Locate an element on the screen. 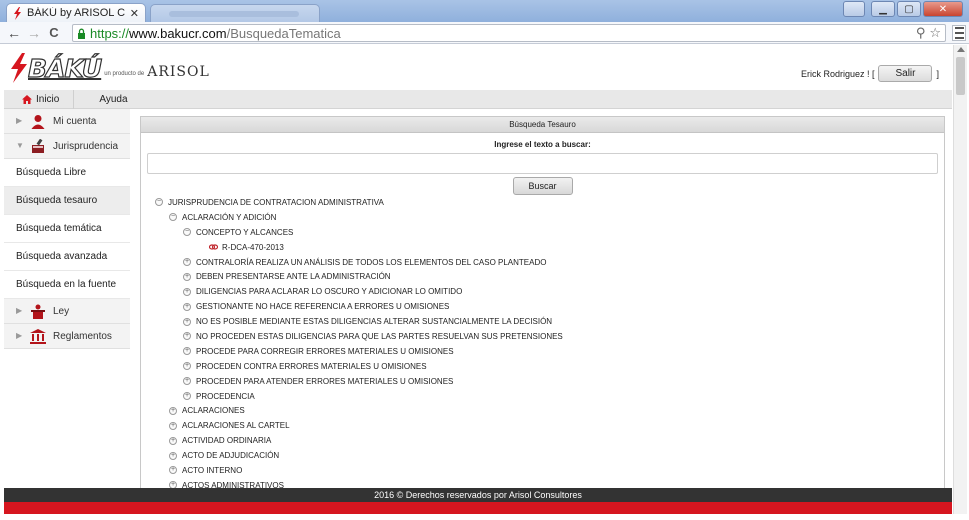 Image resolution: width=969 pixels, height=520 pixels. logout-button: Salir is located at coordinates (905, 73).